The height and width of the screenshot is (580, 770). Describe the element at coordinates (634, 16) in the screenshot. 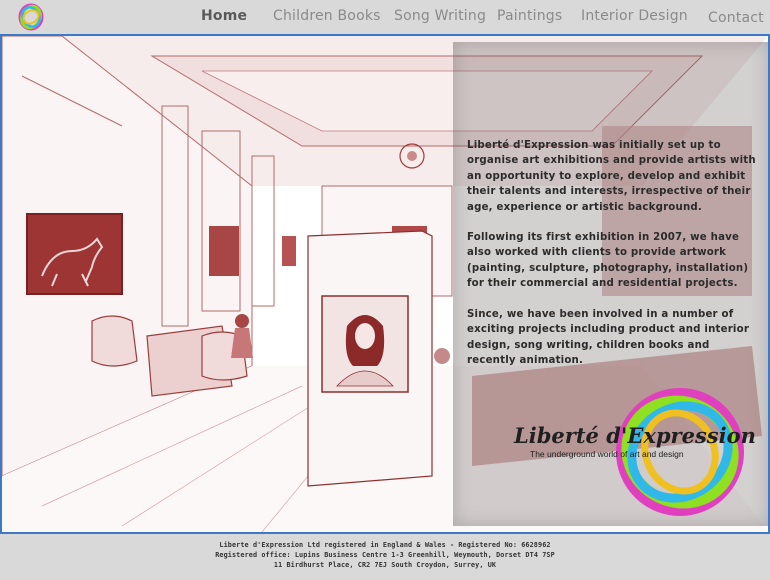

I see `nav-interior-design: Interior Design` at that location.